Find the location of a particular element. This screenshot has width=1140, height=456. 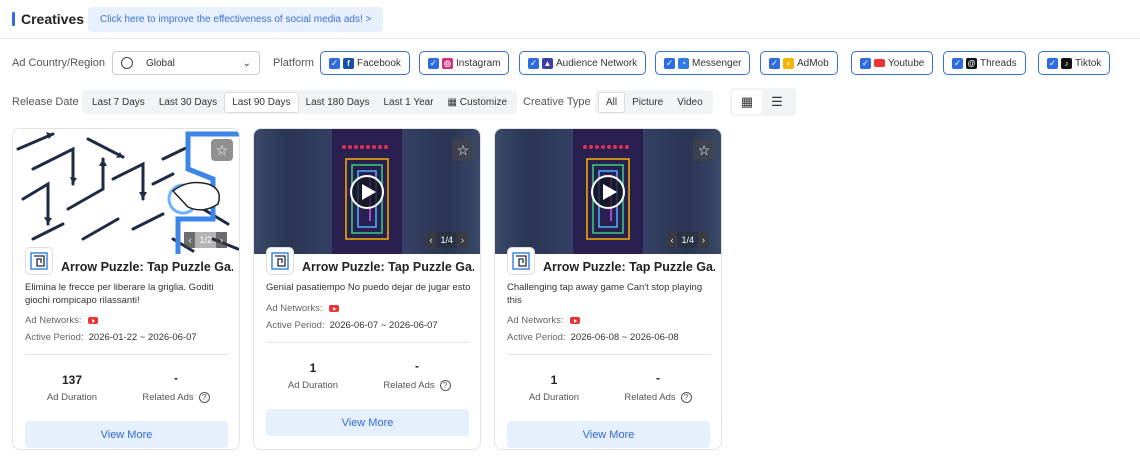

active-period: Active Period: 2026-06-08 ~ 2026-06-08 is located at coordinates (593, 337).